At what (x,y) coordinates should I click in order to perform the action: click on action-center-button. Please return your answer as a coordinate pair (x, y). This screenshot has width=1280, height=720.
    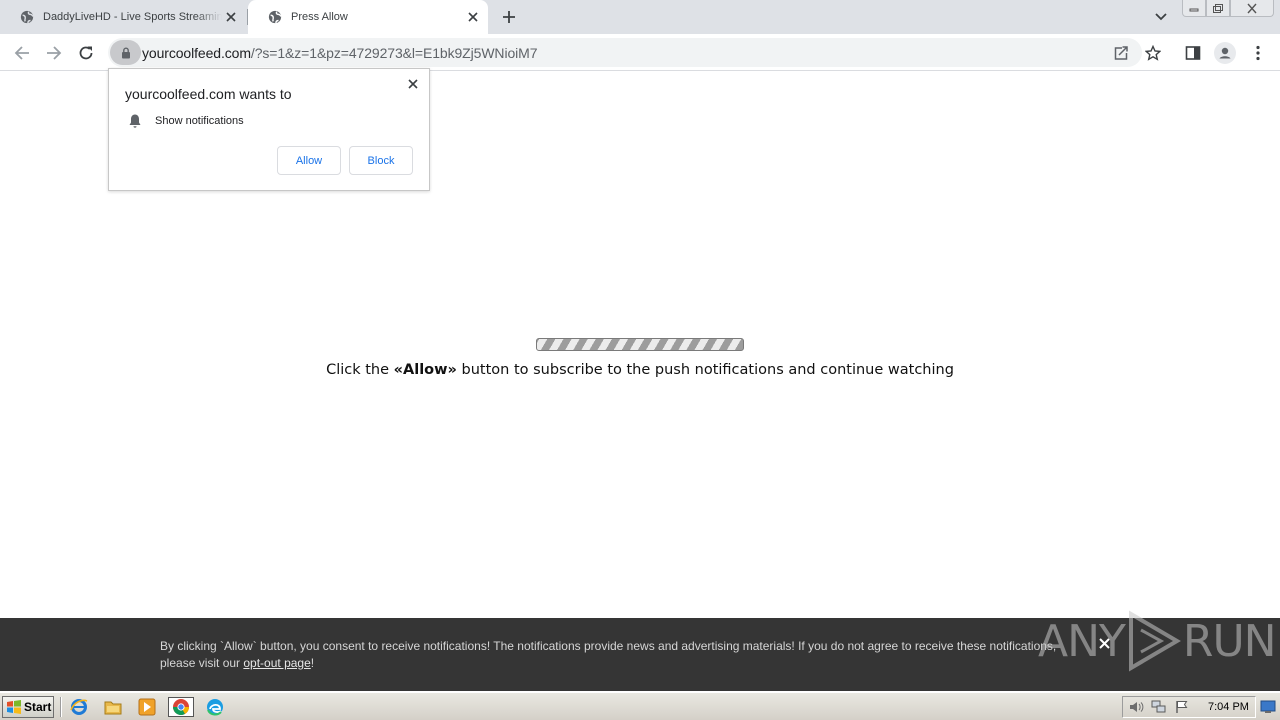
    Looking at the image, I should click on (1182, 707).